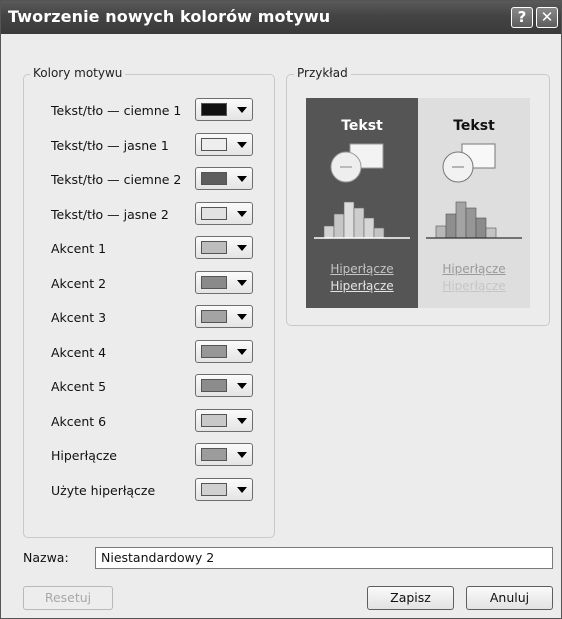 This screenshot has height=619, width=562. Describe the element at coordinates (169, 16) in the screenshot. I see `dialog-title: Tworzenie nowych kolorów motywu` at that location.